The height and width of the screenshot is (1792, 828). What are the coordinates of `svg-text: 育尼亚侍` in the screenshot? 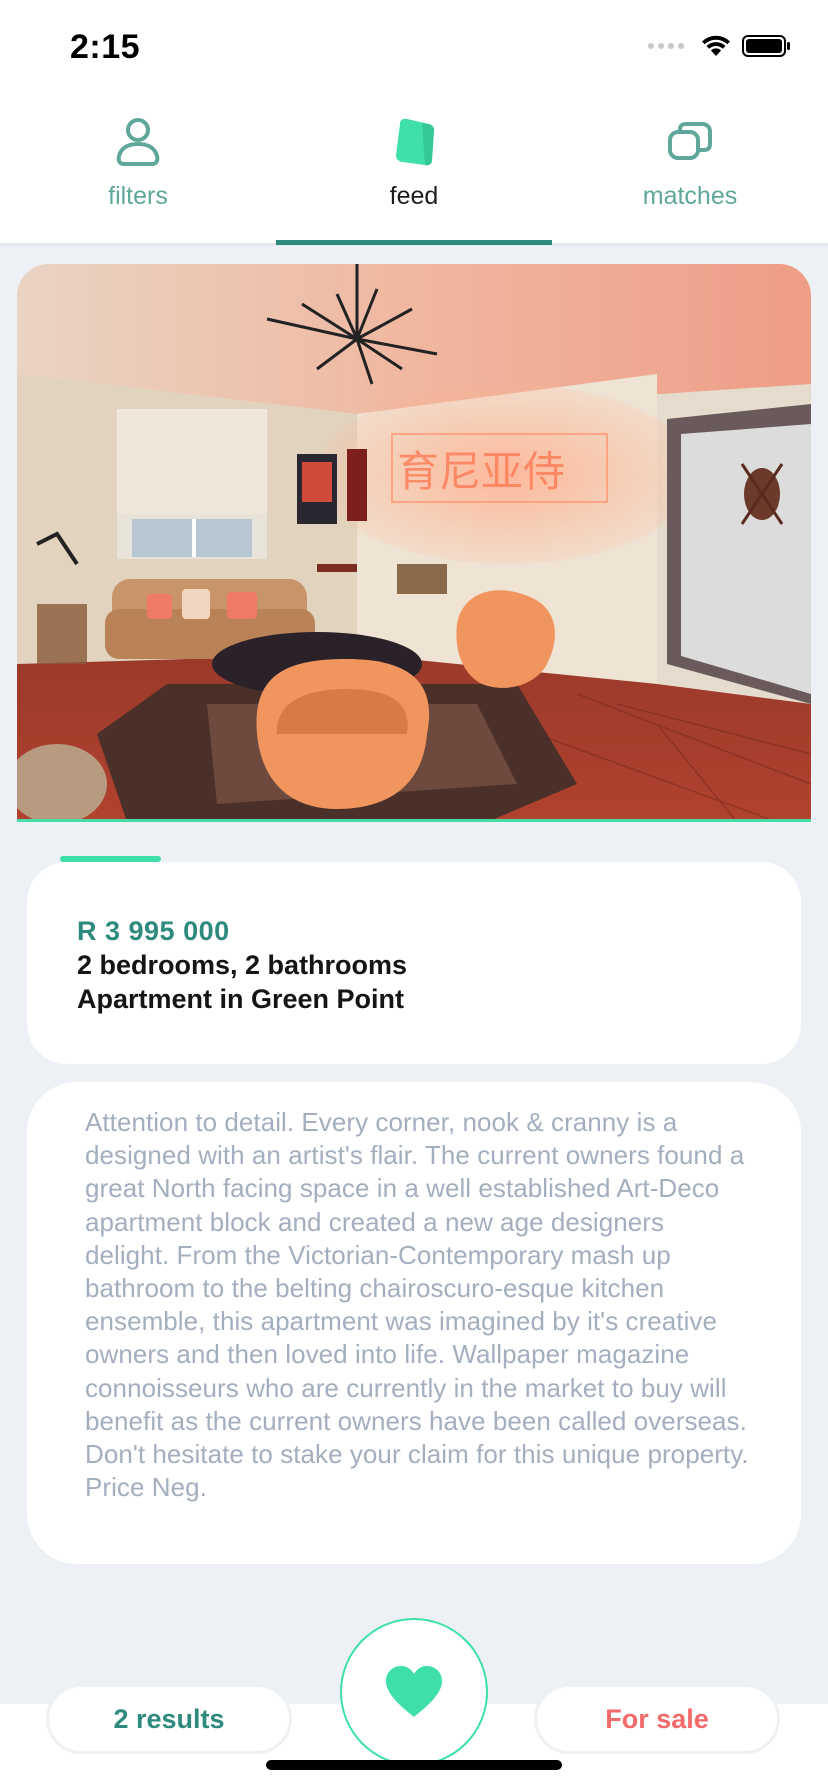 It's located at (481, 471).